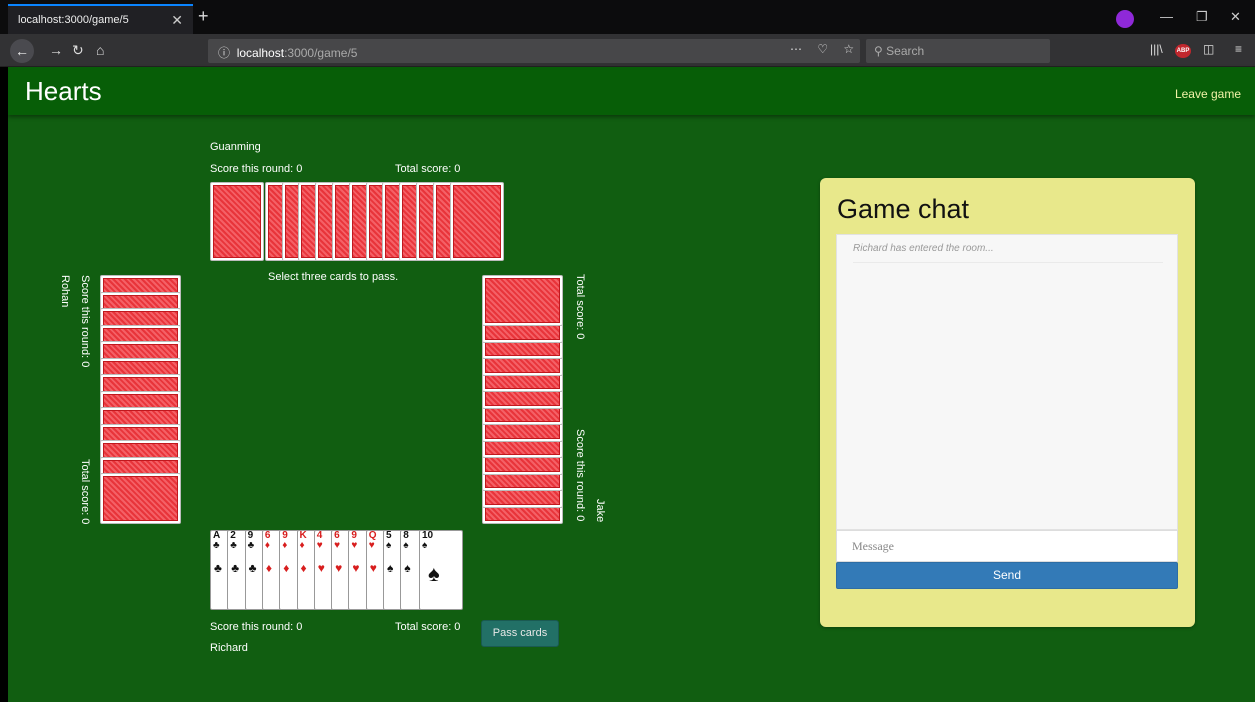 The width and height of the screenshot is (1255, 702). I want to click on bottom-round-score: Score this round: 0, so click(256, 627).